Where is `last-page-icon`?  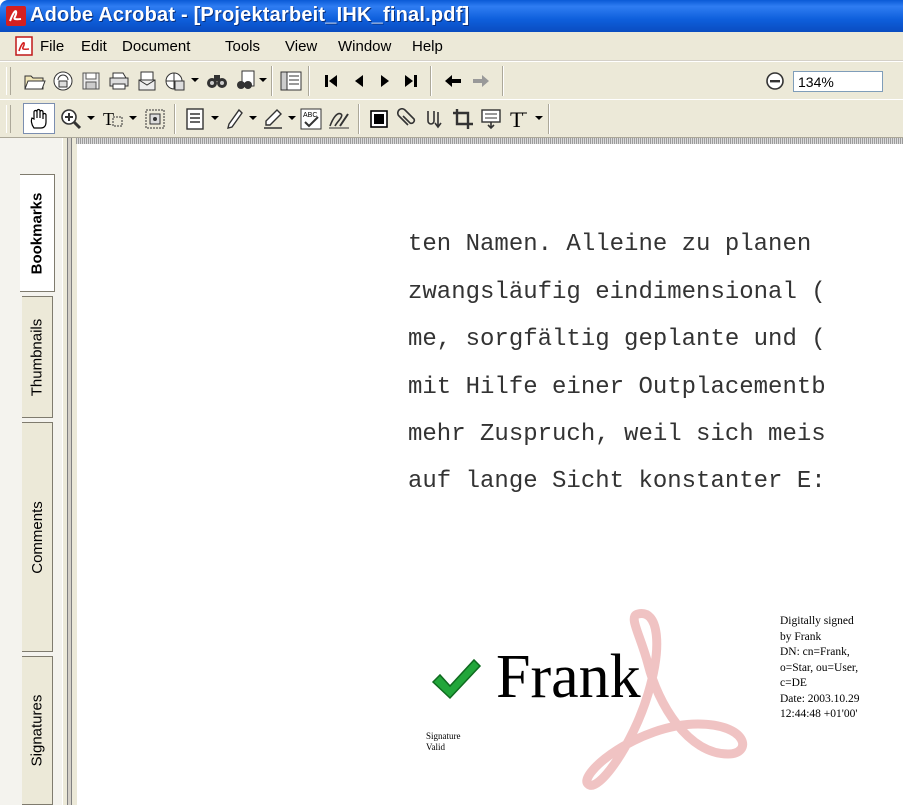 last-page-icon is located at coordinates (411, 81).